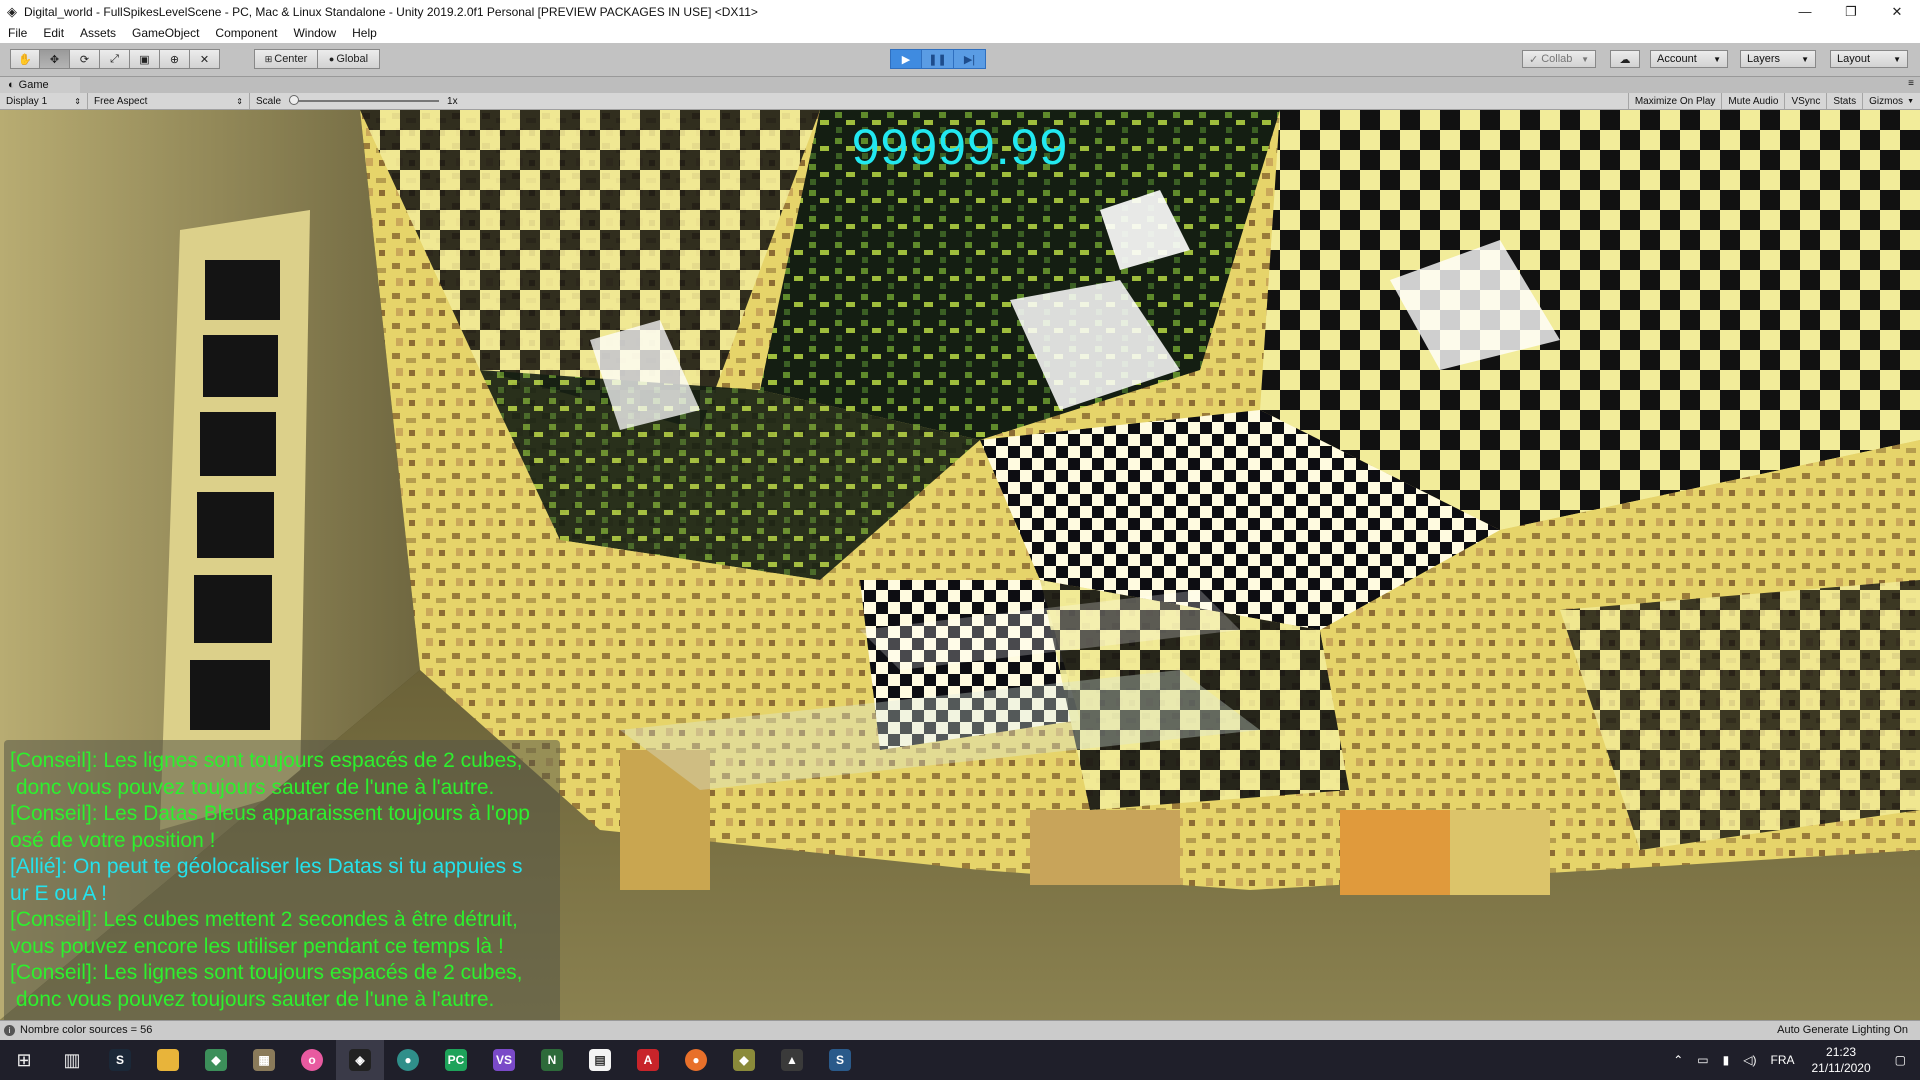 The image size is (1920, 1080). What do you see at coordinates (456, 1060) in the screenshot?
I see `pycharm-icon: PC` at bounding box center [456, 1060].